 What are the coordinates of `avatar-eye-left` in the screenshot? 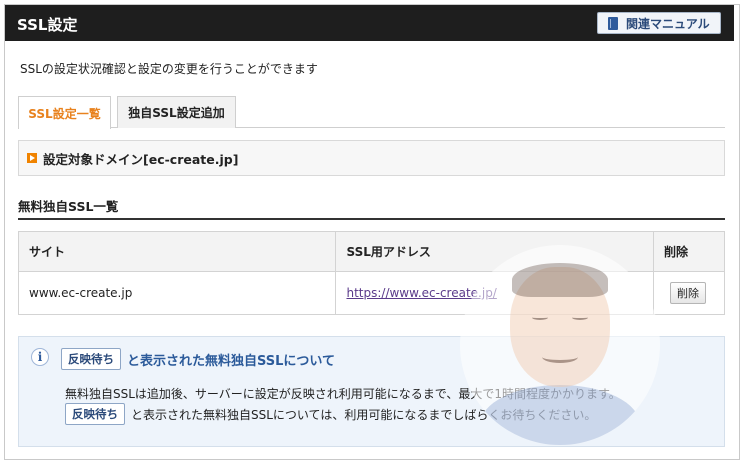 It's located at (540, 317).